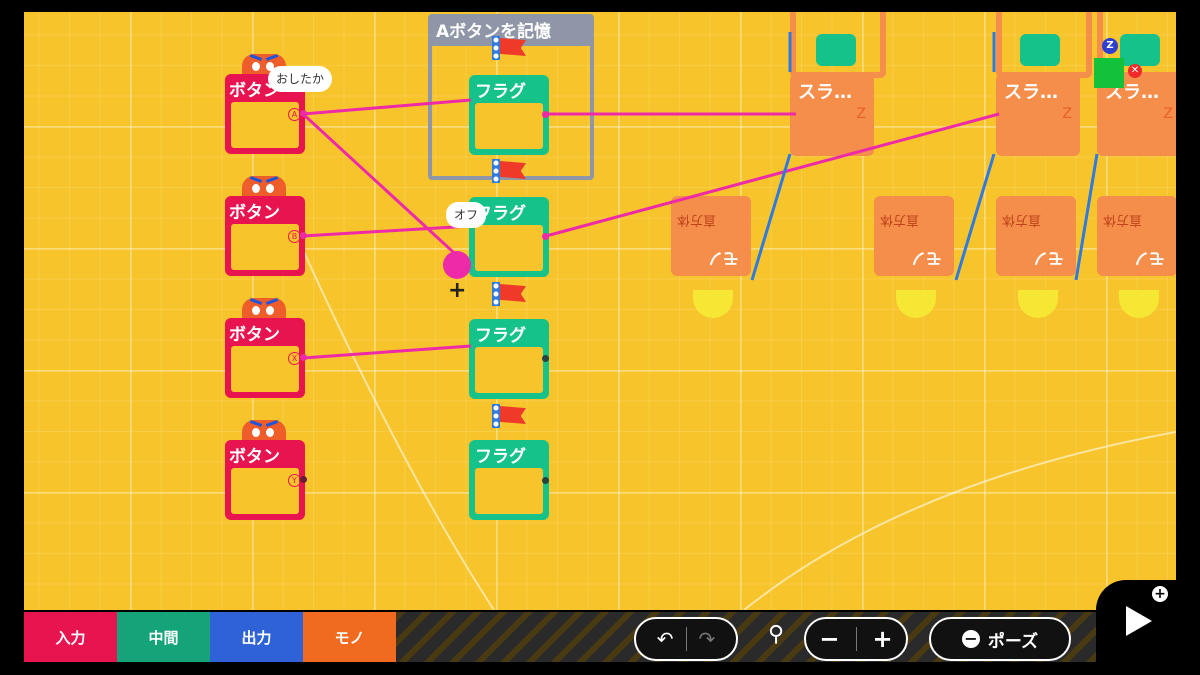  What do you see at coordinates (856, 639) in the screenshot?
I see `zoom-group: − +` at bounding box center [856, 639].